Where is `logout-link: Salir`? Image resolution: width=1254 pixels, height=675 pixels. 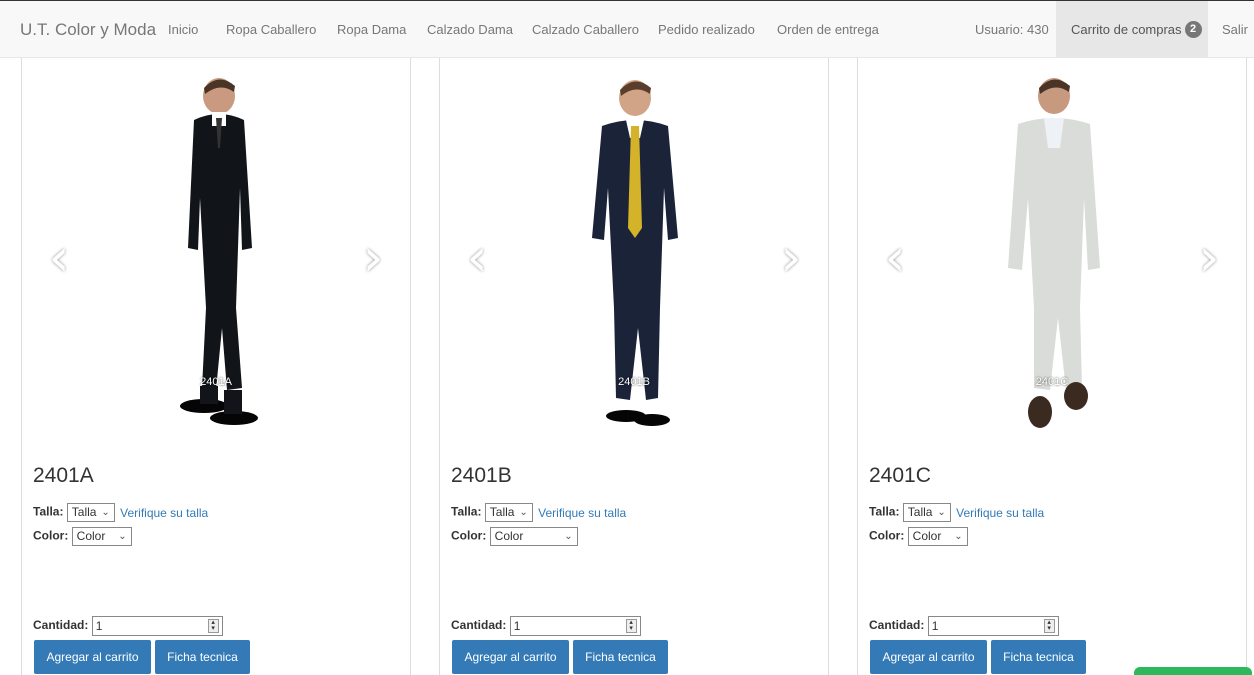 logout-link: Salir is located at coordinates (1235, 29).